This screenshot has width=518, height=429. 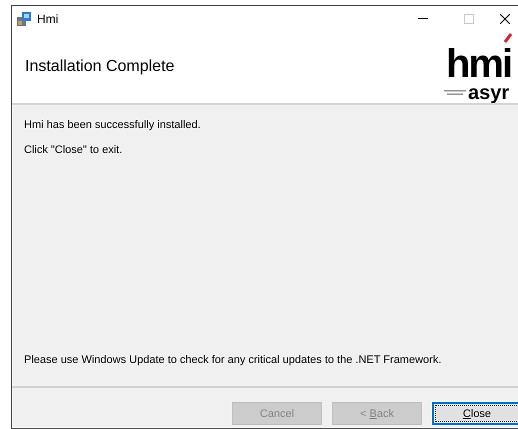 What do you see at coordinates (469, 19) in the screenshot?
I see `maximize-icon` at bounding box center [469, 19].